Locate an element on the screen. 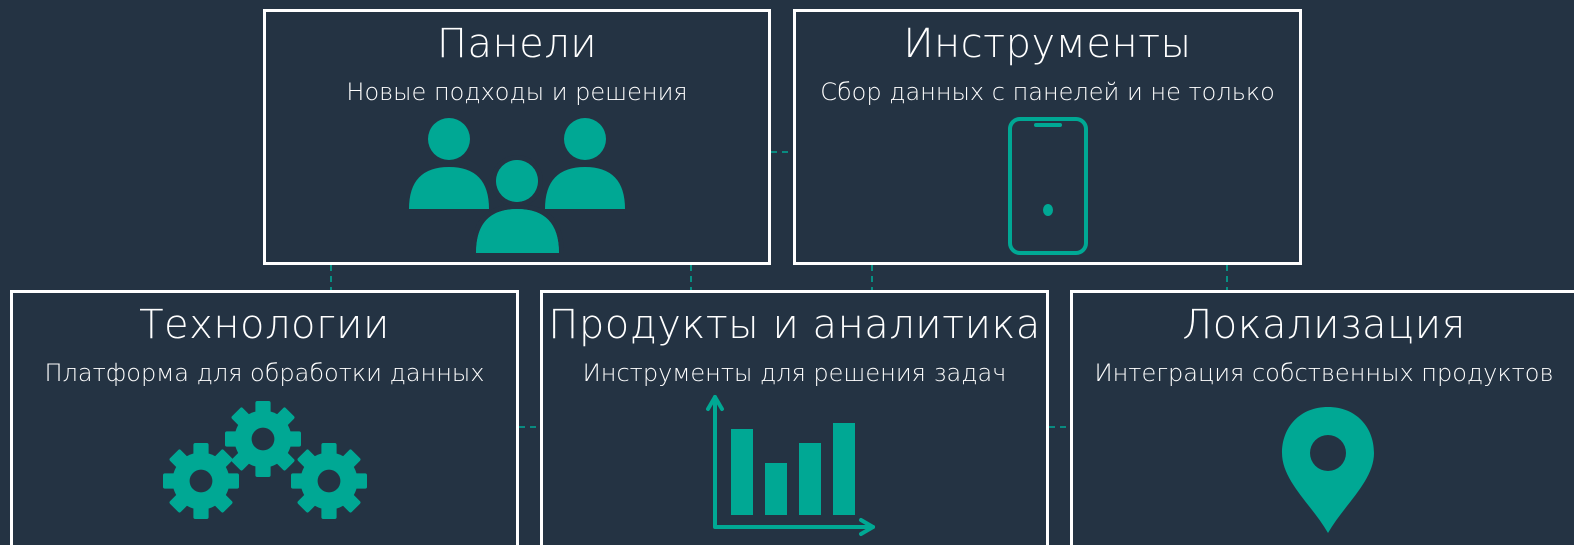 Image resolution: width=1574 pixels, height=545 pixels. card-local-title: Локализация is located at coordinates (1324, 325).